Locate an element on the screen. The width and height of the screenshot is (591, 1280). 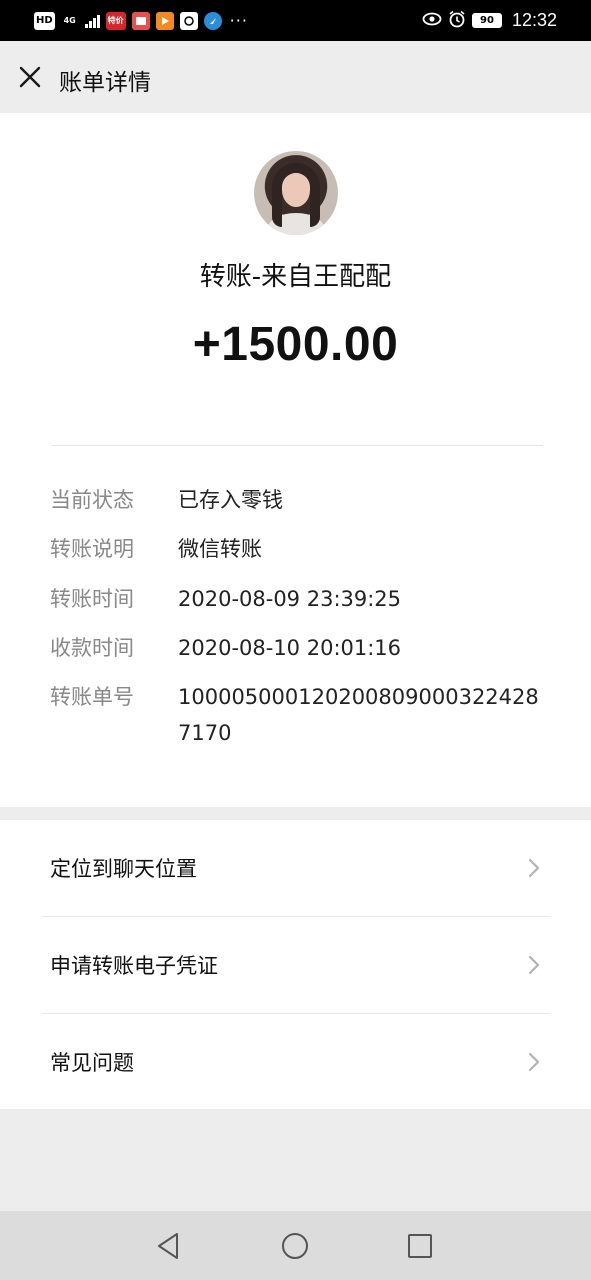
navigation-bar is located at coordinates (295, 1245).